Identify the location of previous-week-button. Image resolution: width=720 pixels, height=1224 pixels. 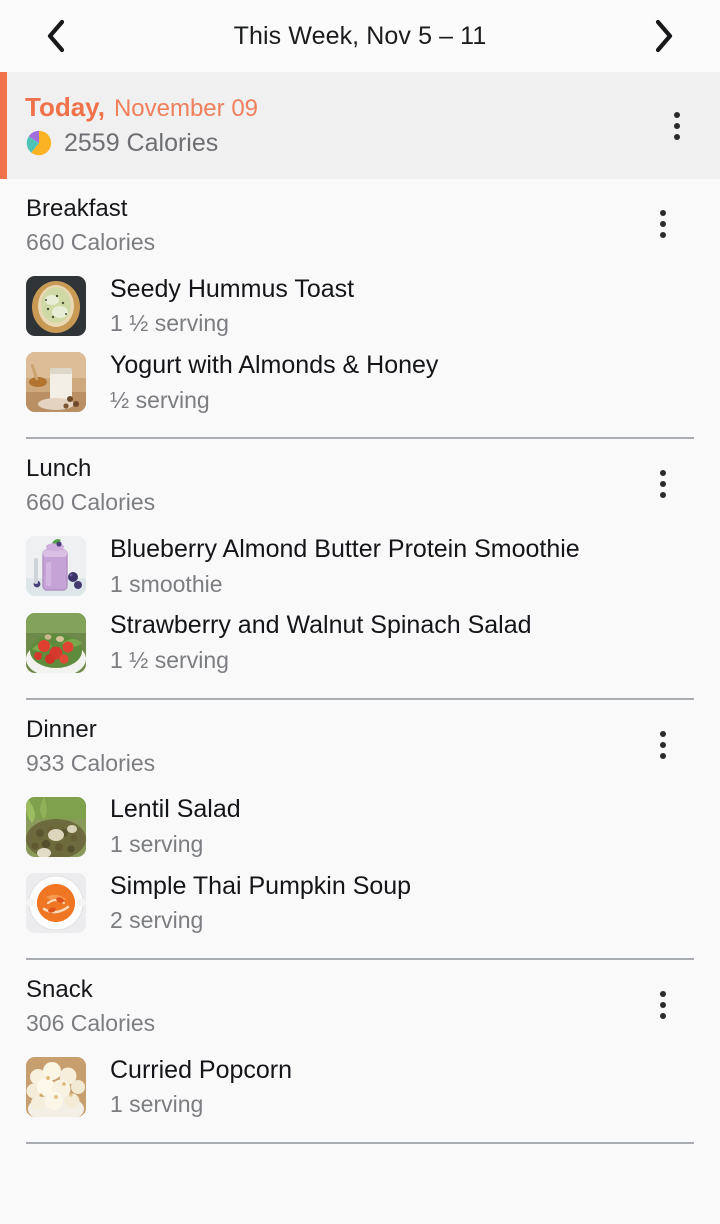
(56, 36).